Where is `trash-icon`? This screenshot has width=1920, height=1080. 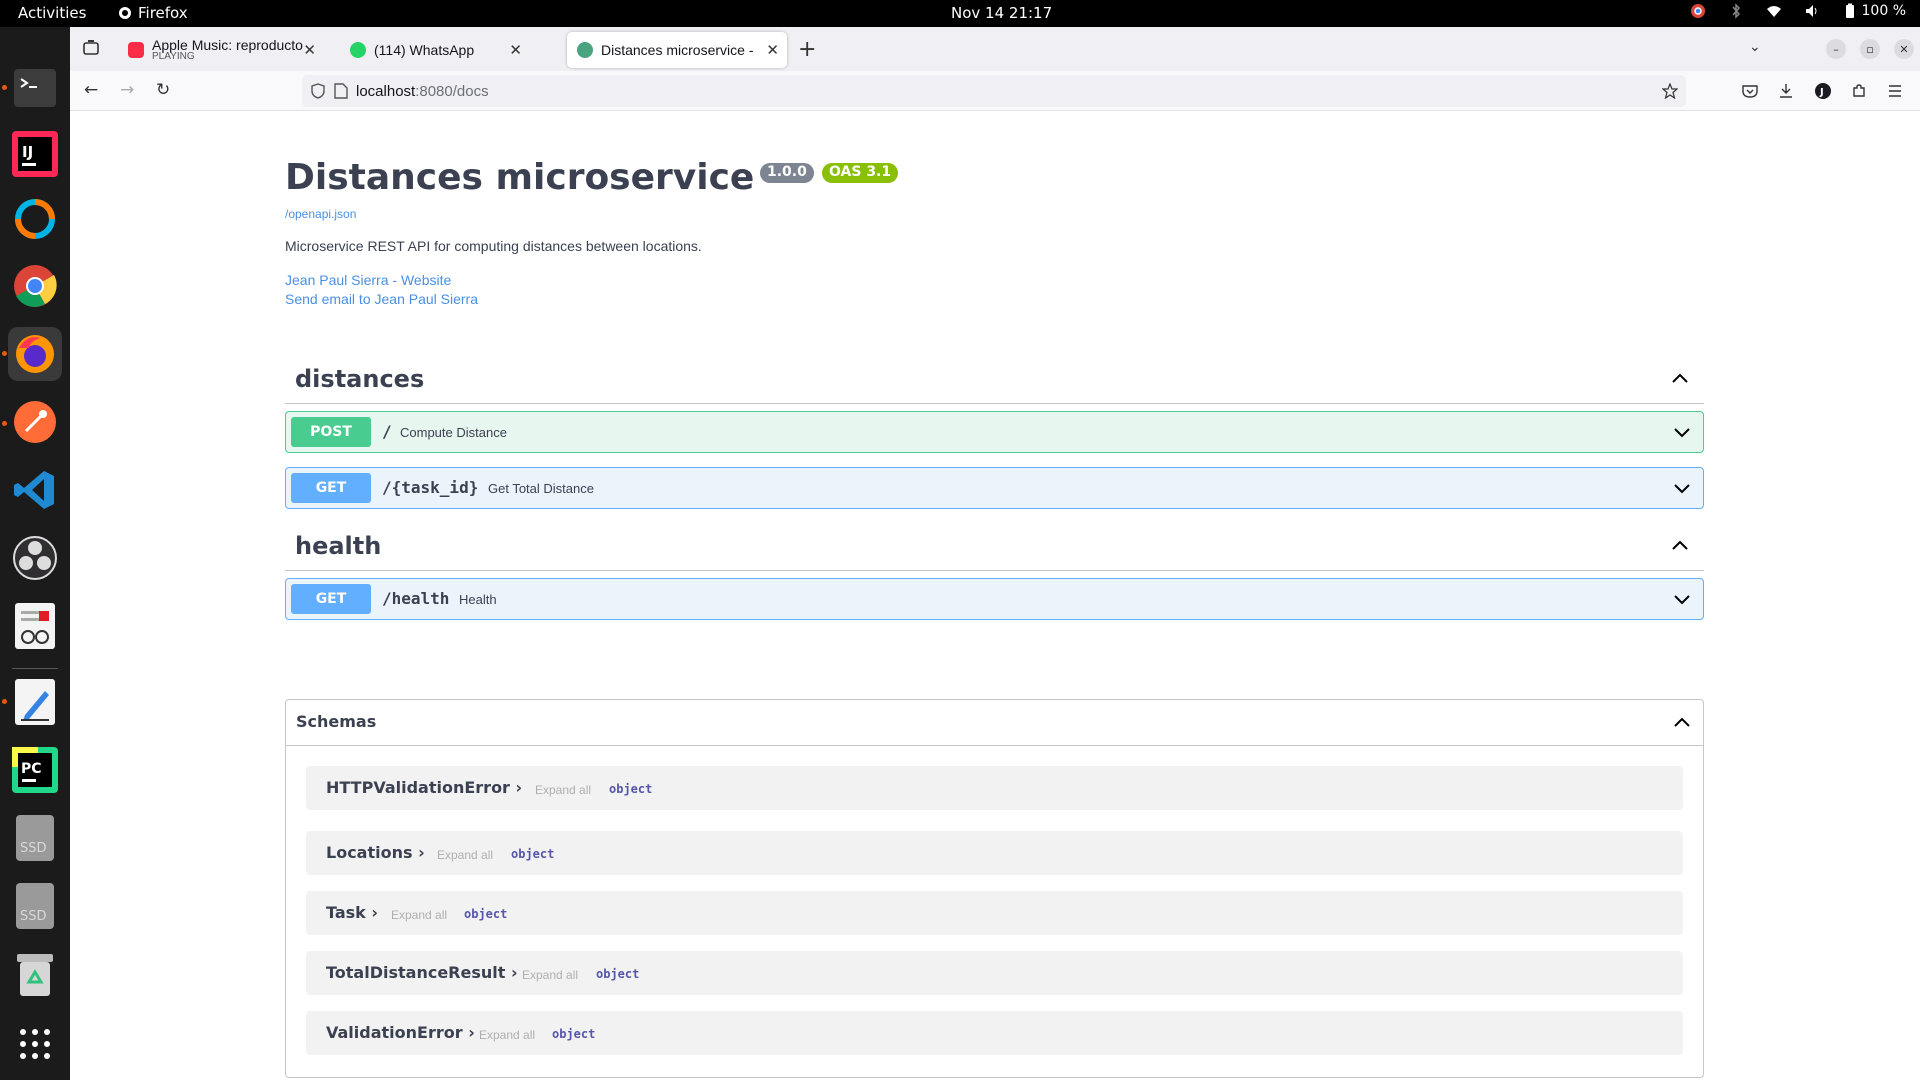 trash-icon is located at coordinates (35, 975).